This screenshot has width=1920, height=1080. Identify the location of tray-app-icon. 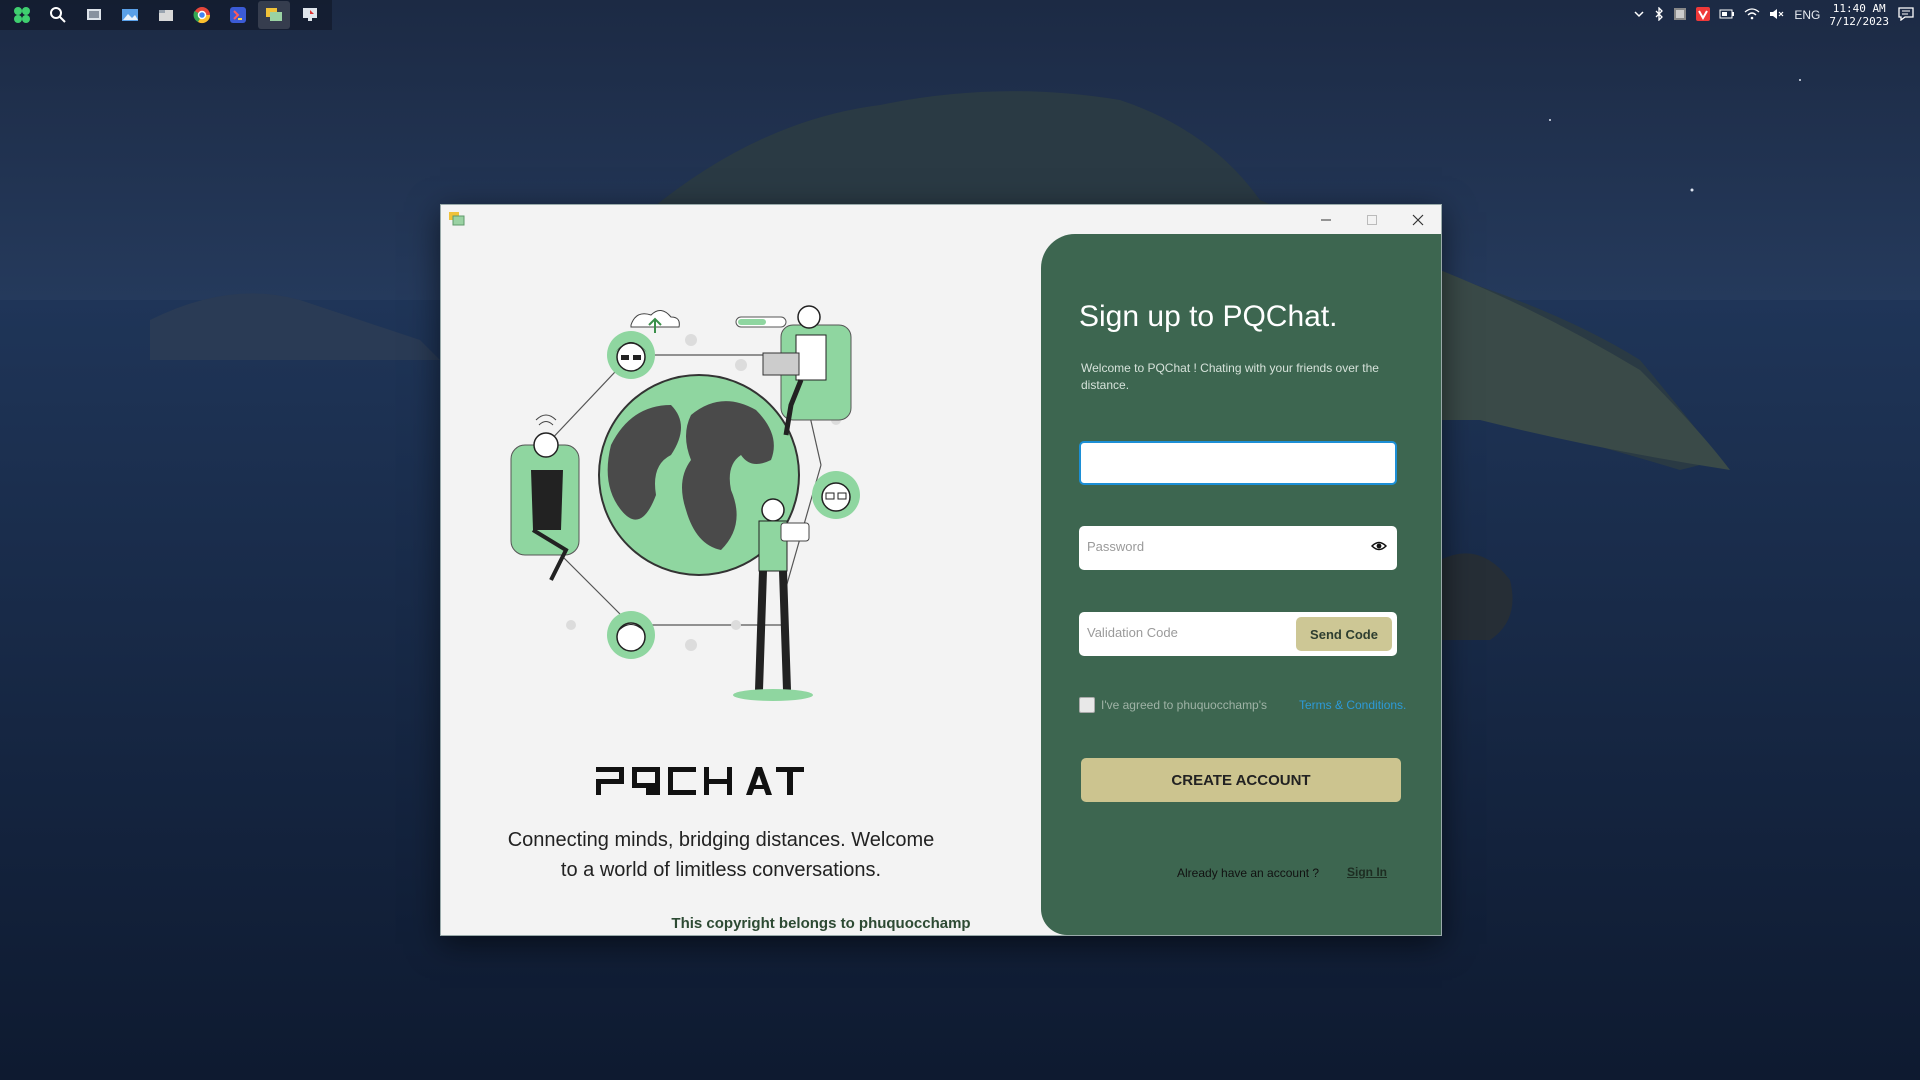
(1680, 15).